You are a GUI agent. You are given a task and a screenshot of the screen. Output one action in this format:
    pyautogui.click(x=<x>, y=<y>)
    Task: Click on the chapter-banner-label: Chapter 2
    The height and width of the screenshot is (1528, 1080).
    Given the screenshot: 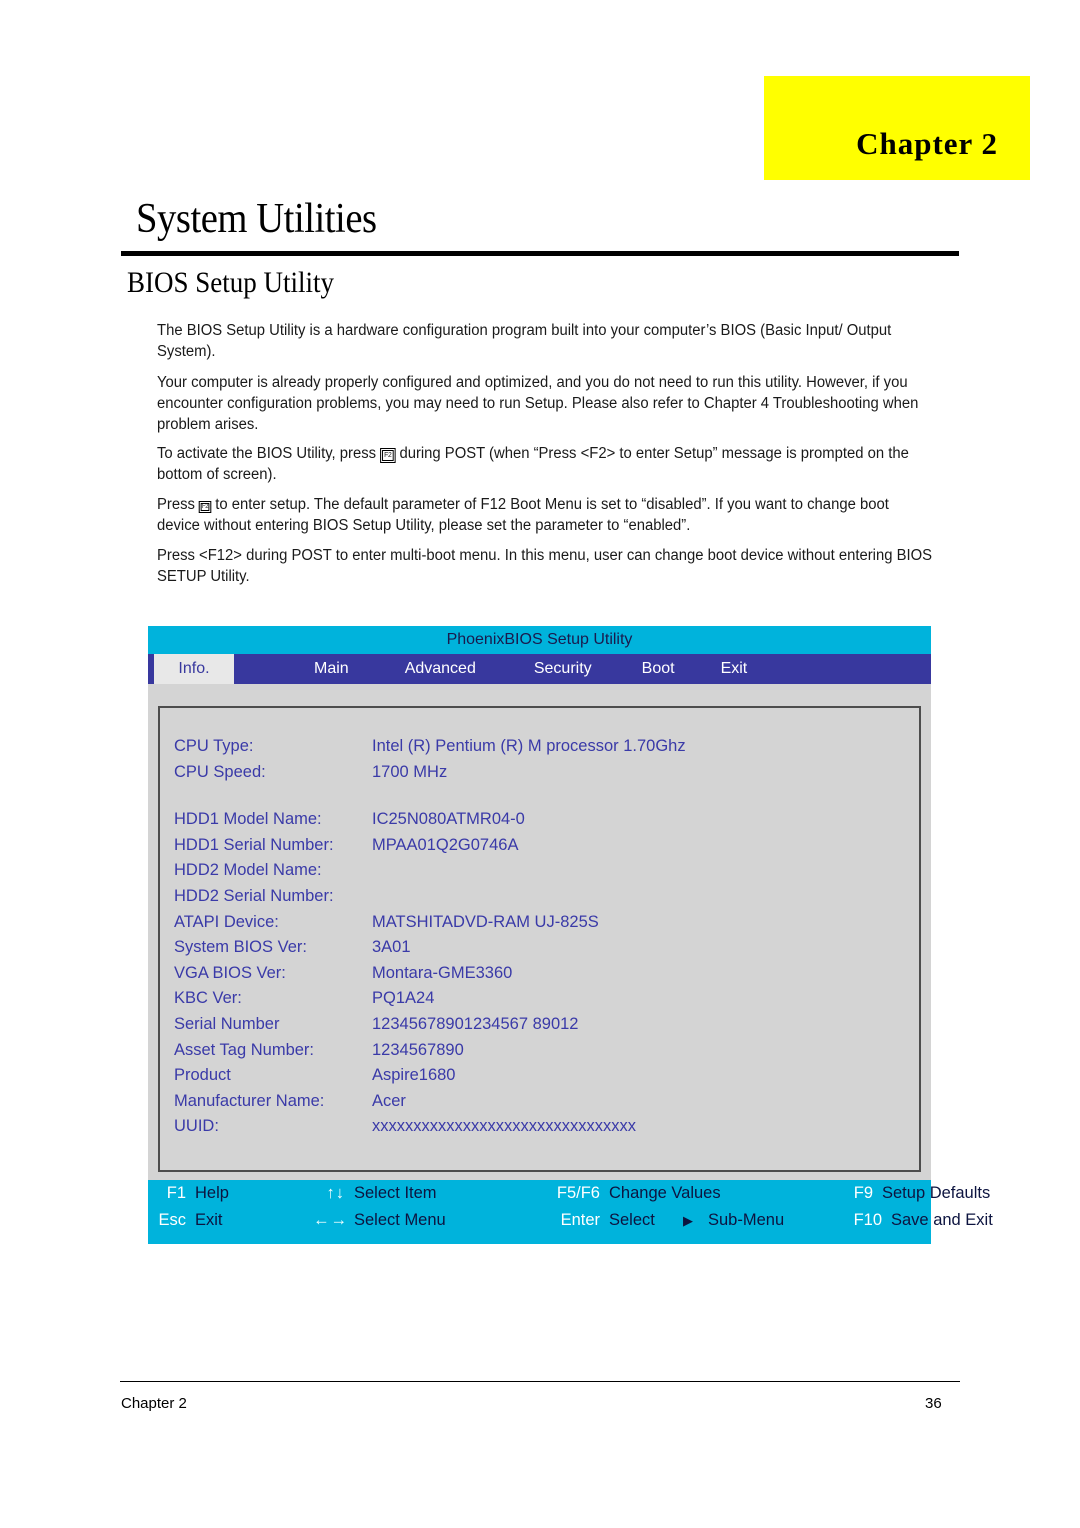 What is the action you would take?
    pyautogui.click(x=927, y=143)
    